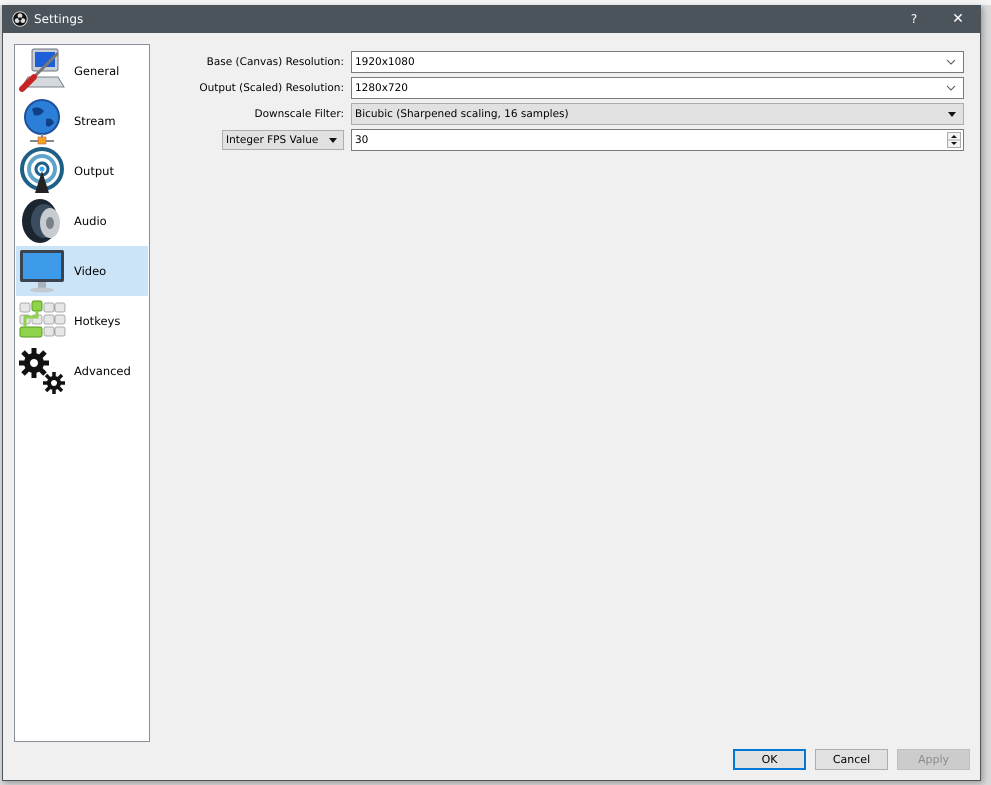 This screenshot has height=785, width=991. Describe the element at coordinates (954, 140) in the screenshot. I see `spin-arrows-icon` at that location.